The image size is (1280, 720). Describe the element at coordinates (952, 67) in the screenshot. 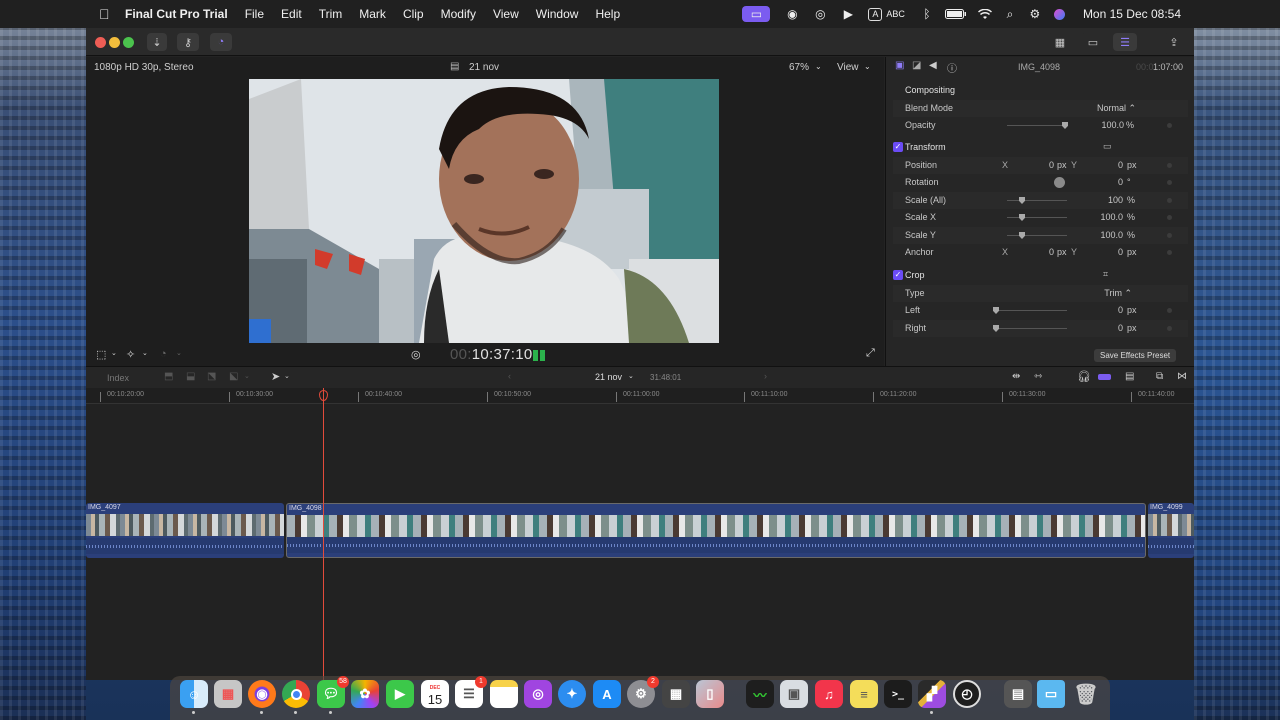

I see `info-inspector-icon: ⓘ` at that location.